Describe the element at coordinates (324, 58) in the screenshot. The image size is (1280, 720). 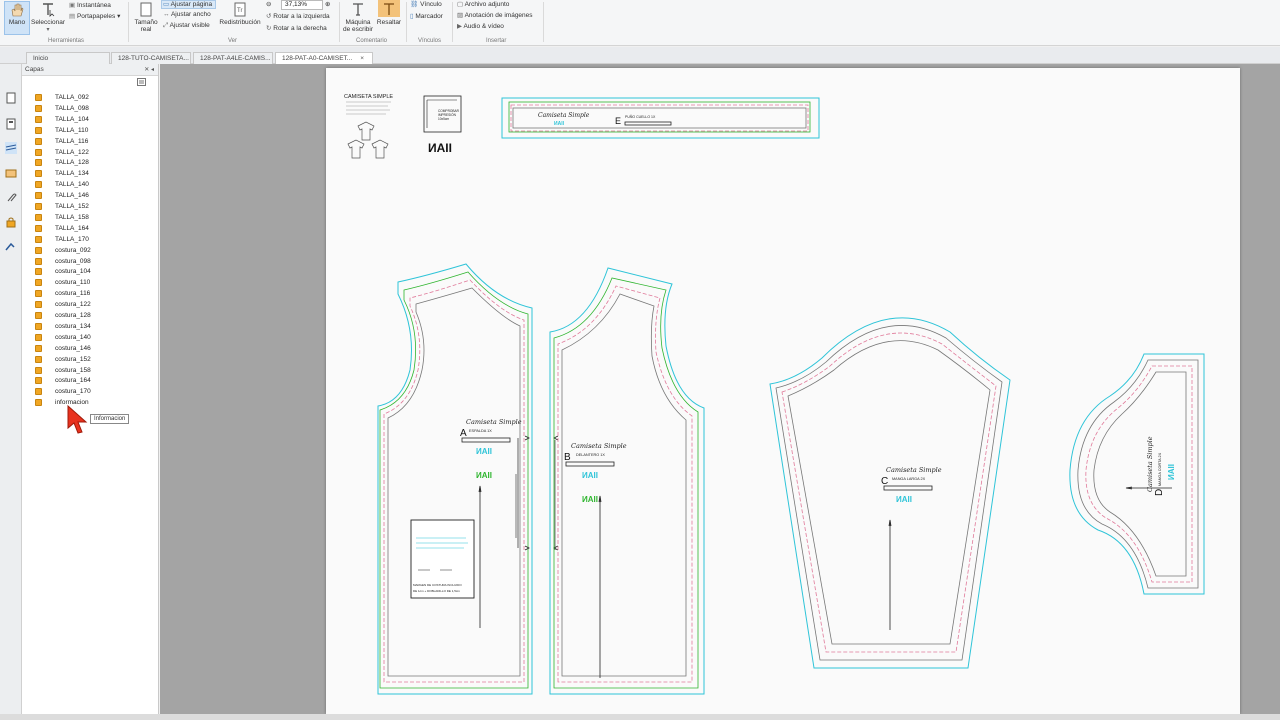
I see `tab-a0-camiseta: 128-PAT-A0-CAMISET... ×` at that location.